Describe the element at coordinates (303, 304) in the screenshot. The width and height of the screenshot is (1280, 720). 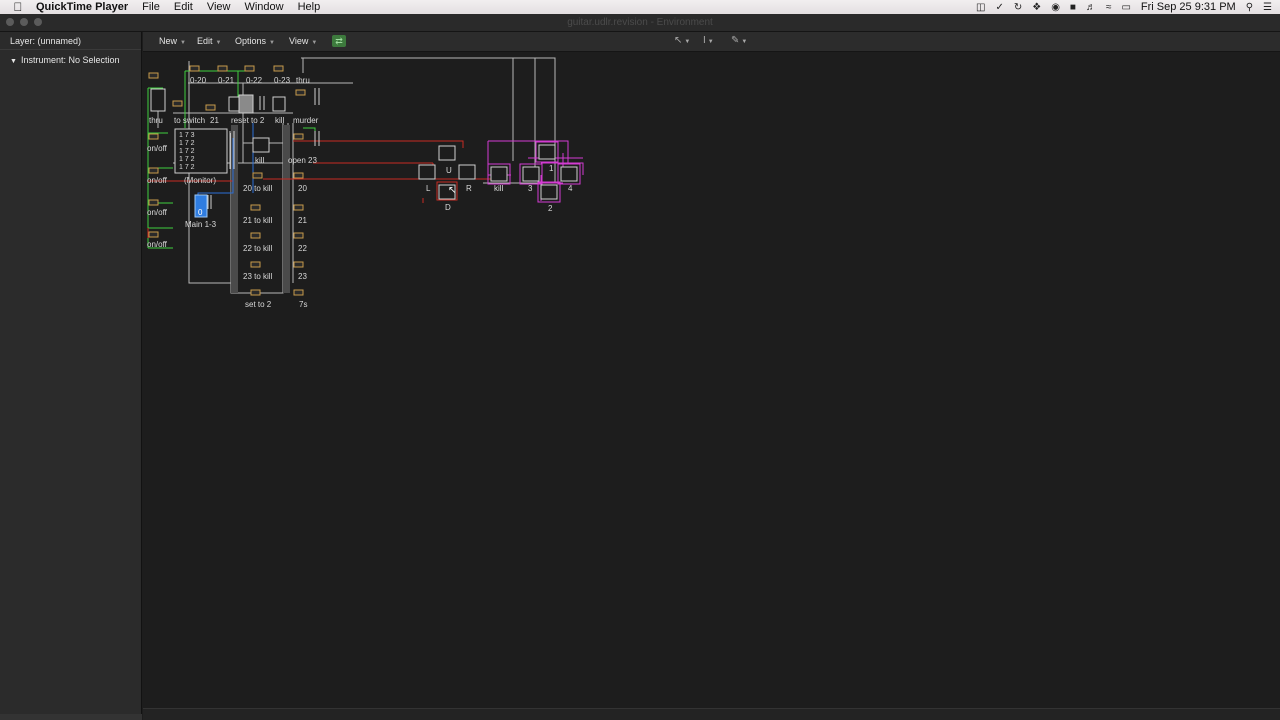
I see `label-7s: 7s` at that location.